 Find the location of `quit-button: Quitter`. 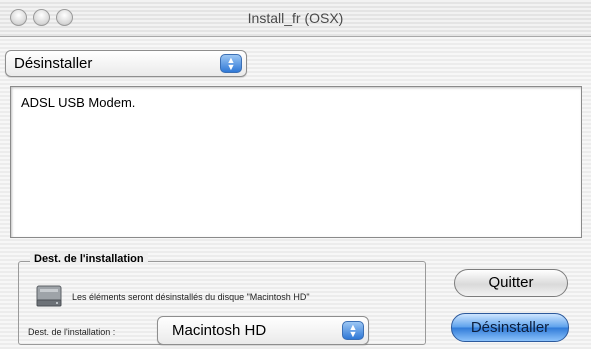

quit-button: Quitter is located at coordinates (511, 283).